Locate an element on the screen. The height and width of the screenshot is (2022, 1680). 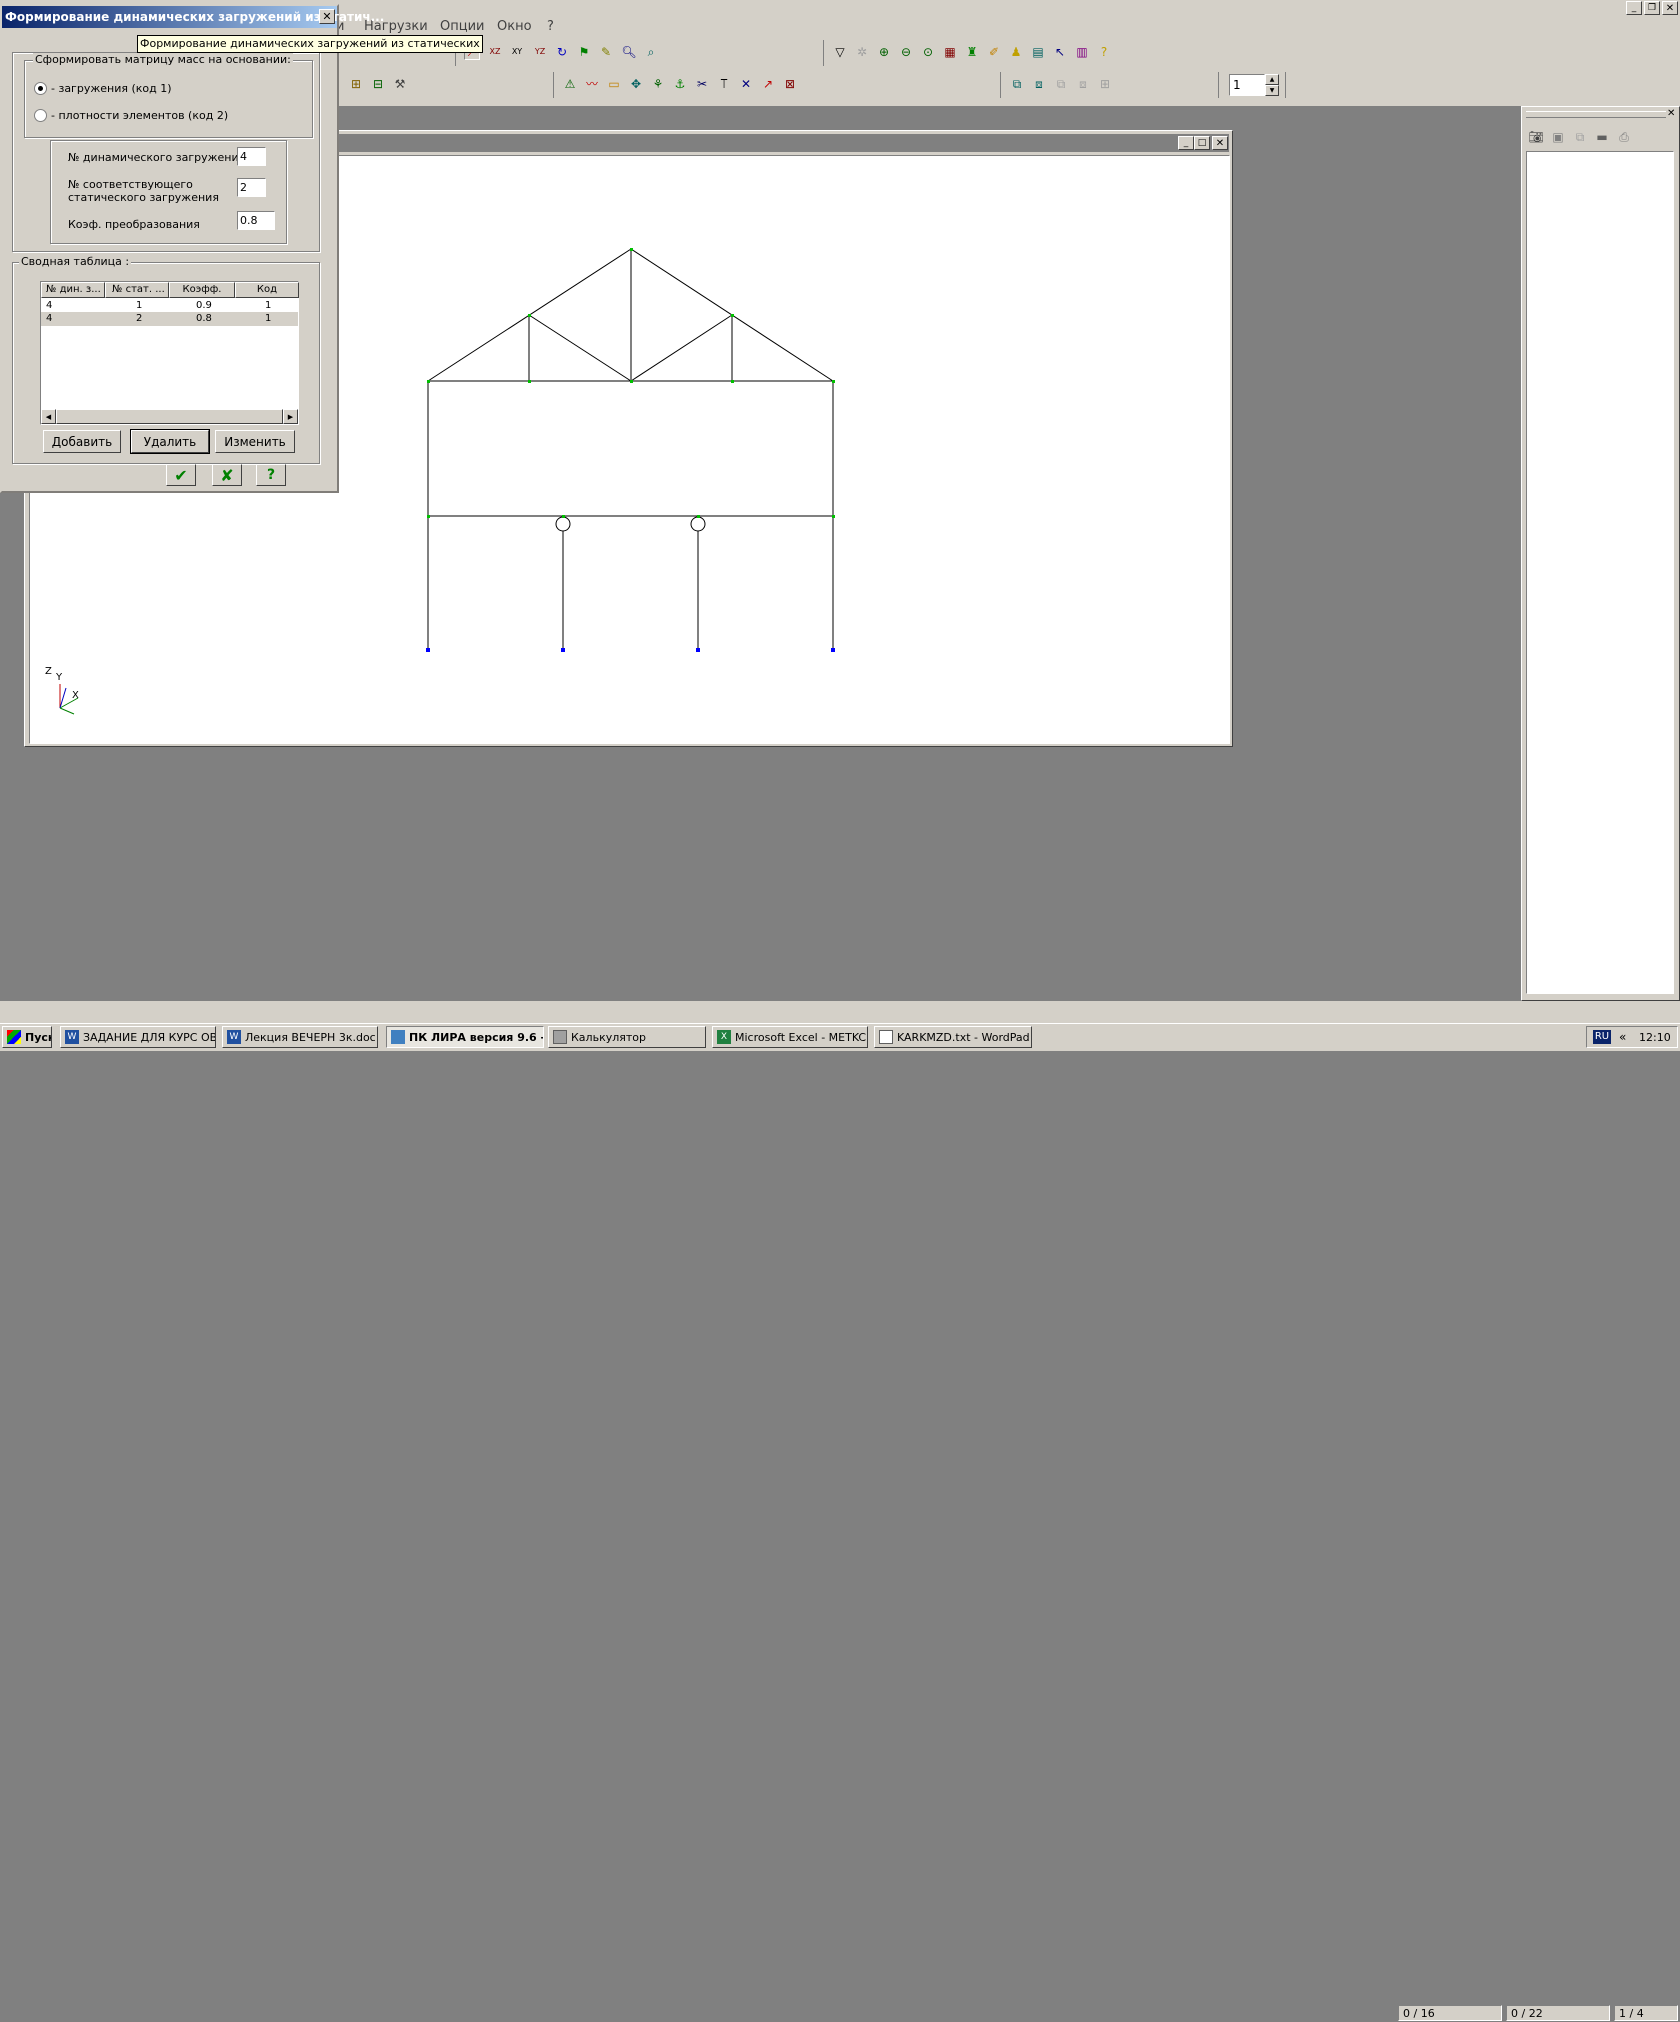
taskbar-item-calculator: Калькулятор is located at coordinates (627, 1037).